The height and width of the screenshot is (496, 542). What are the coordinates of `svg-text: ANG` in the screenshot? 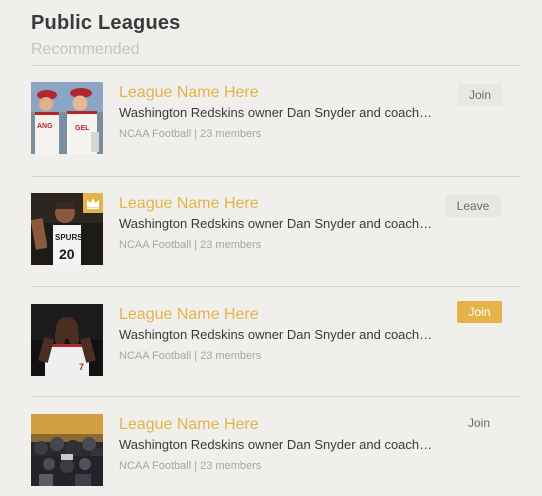 It's located at (45, 126).